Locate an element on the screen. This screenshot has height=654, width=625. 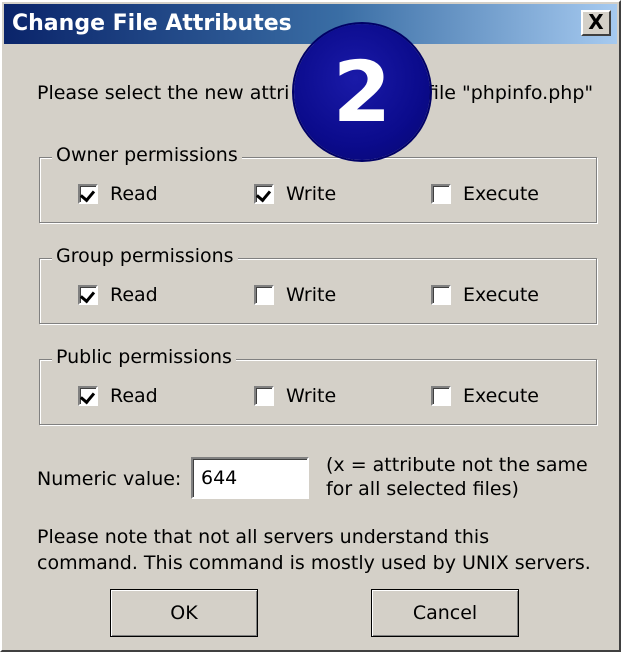
public-write-checkbox: Write is located at coordinates (295, 396).